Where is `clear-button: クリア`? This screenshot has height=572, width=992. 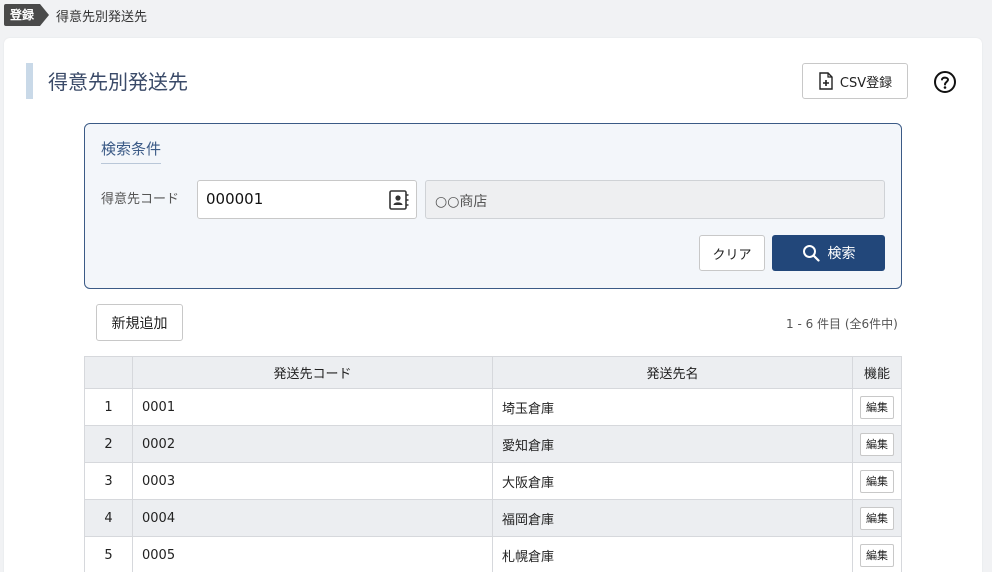 clear-button: クリア is located at coordinates (732, 253).